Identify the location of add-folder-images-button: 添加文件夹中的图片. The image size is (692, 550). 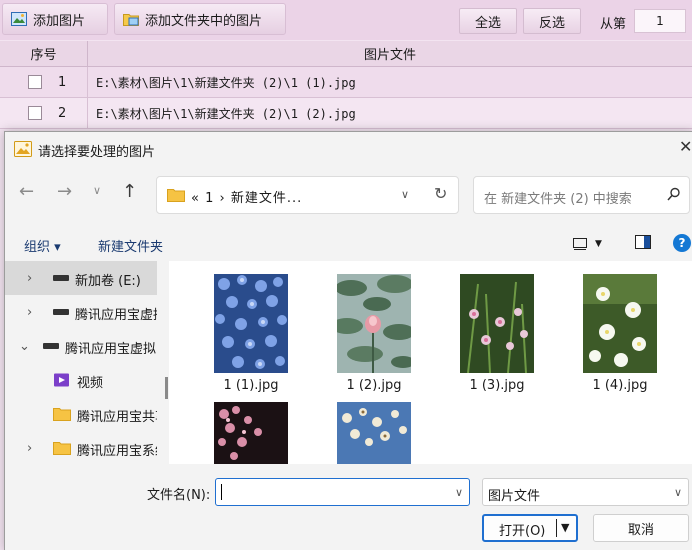
(200, 19).